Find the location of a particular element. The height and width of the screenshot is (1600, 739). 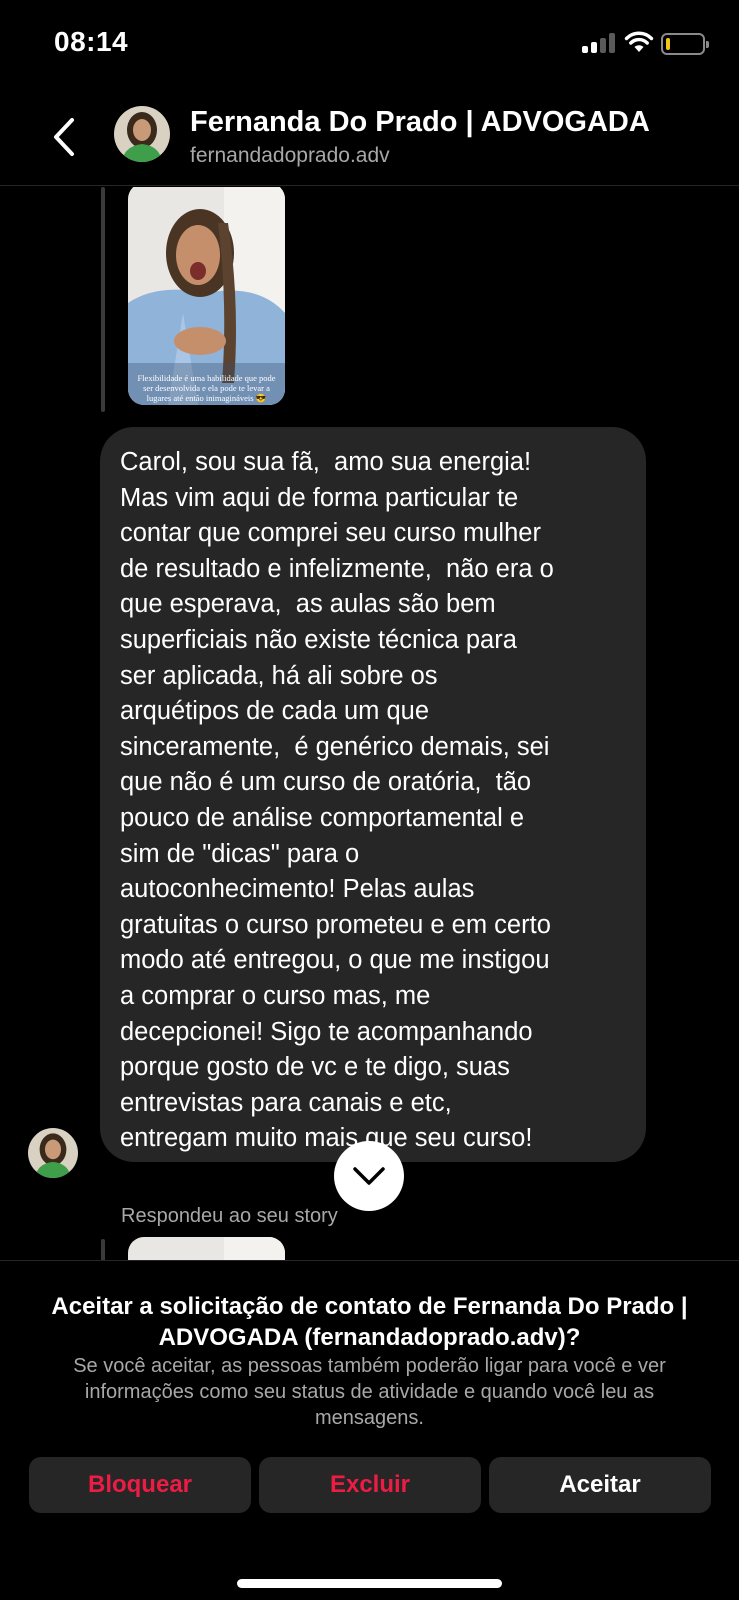

chevron-down-icon is located at coordinates (369, 1176).